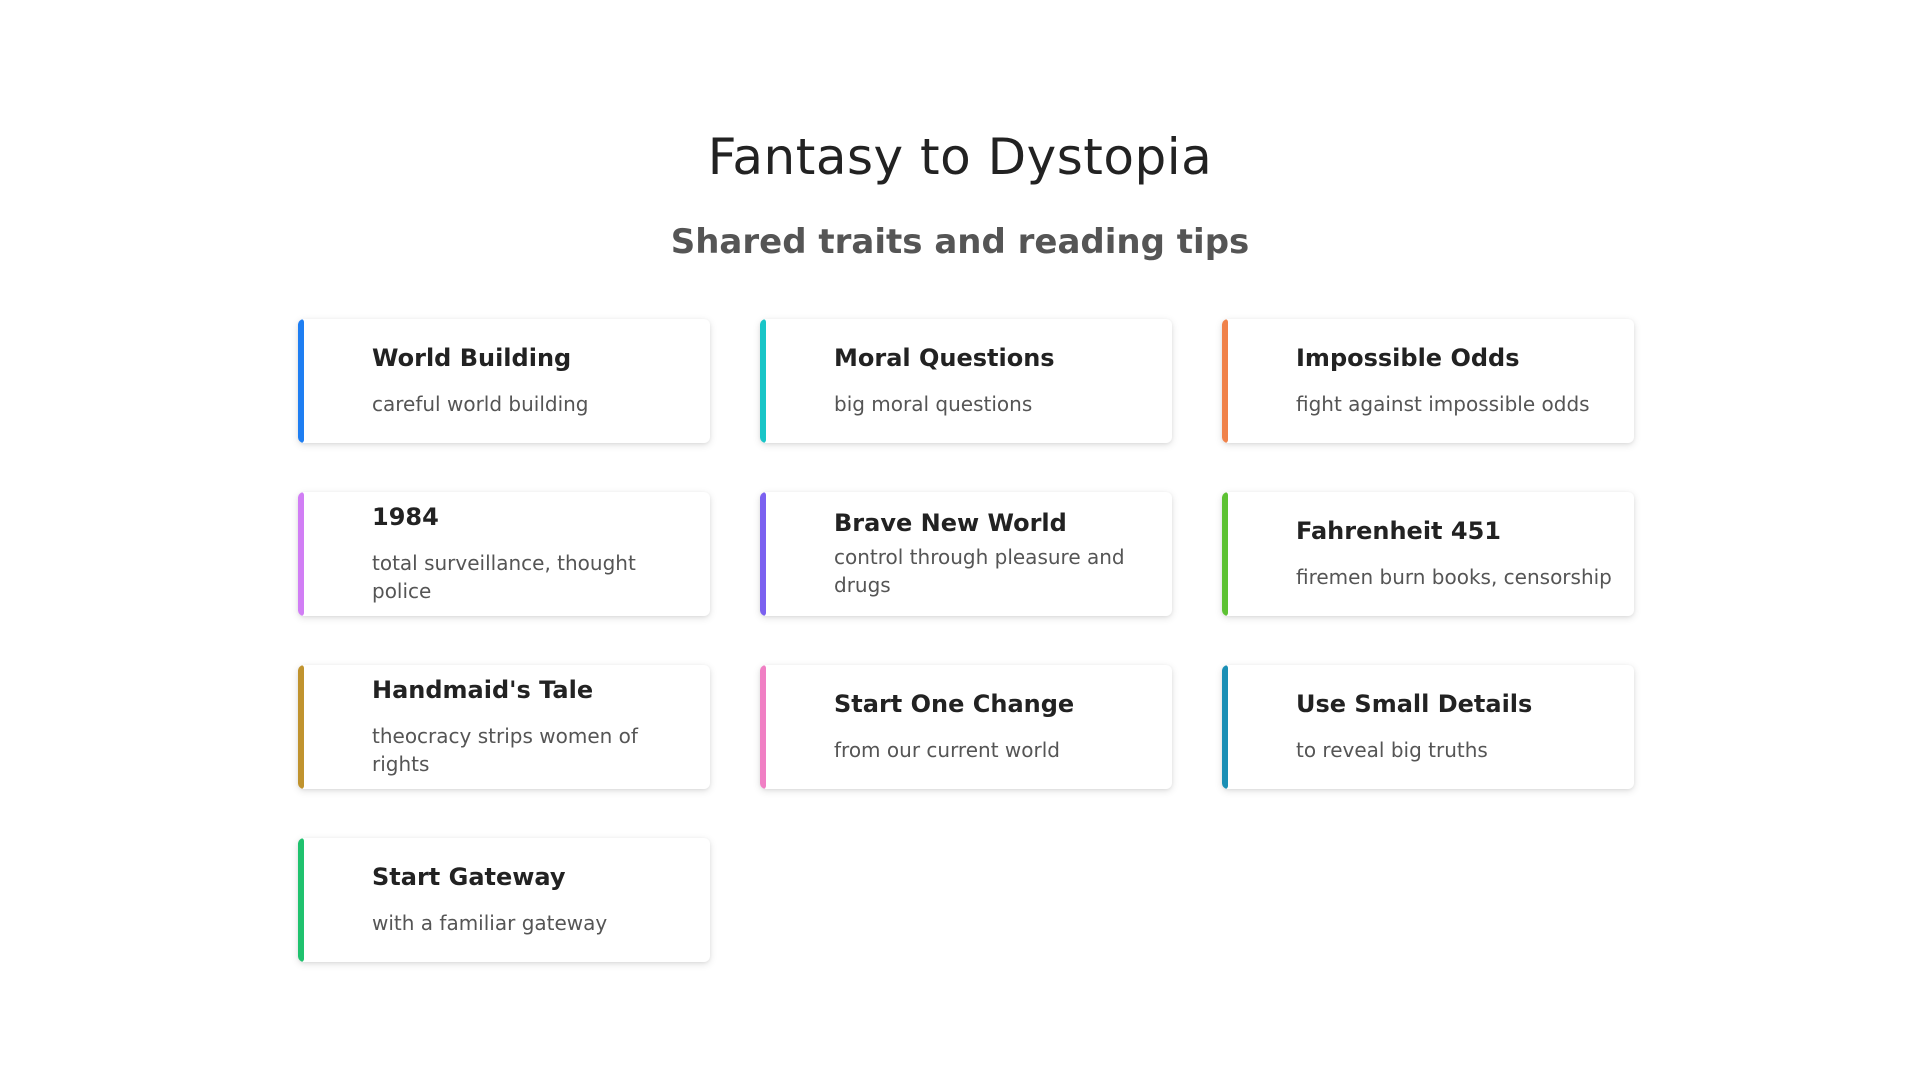 The image size is (1920, 1080). What do you see at coordinates (979, 571) in the screenshot?
I see `card-description: control through pleasure and drugs` at bounding box center [979, 571].